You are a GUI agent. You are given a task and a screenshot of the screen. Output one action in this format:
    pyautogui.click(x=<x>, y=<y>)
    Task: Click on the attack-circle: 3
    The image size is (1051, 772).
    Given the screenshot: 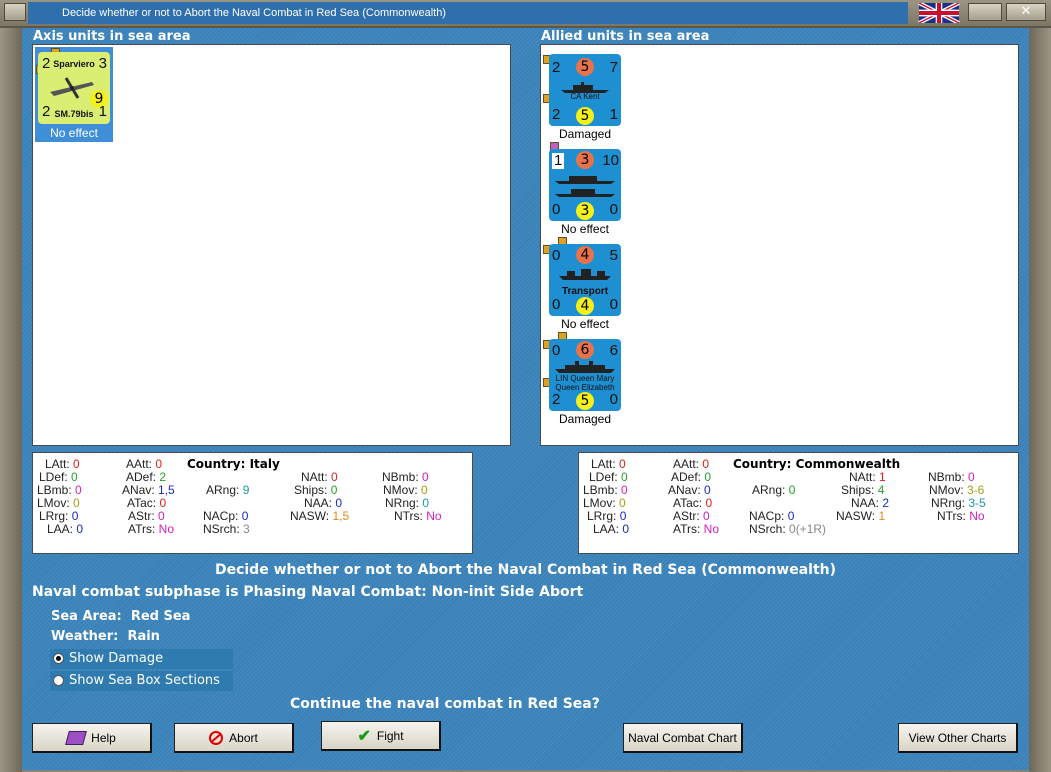 What is the action you would take?
    pyautogui.click(x=585, y=160)
    